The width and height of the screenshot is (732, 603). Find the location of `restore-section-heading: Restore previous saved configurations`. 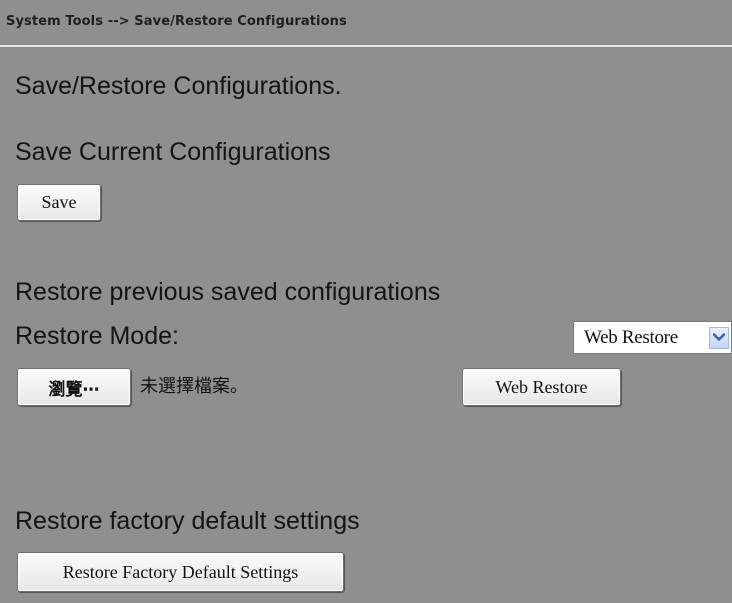

restore-section-heading: Restore previous saved configurations is located at coordinates (228, 292).